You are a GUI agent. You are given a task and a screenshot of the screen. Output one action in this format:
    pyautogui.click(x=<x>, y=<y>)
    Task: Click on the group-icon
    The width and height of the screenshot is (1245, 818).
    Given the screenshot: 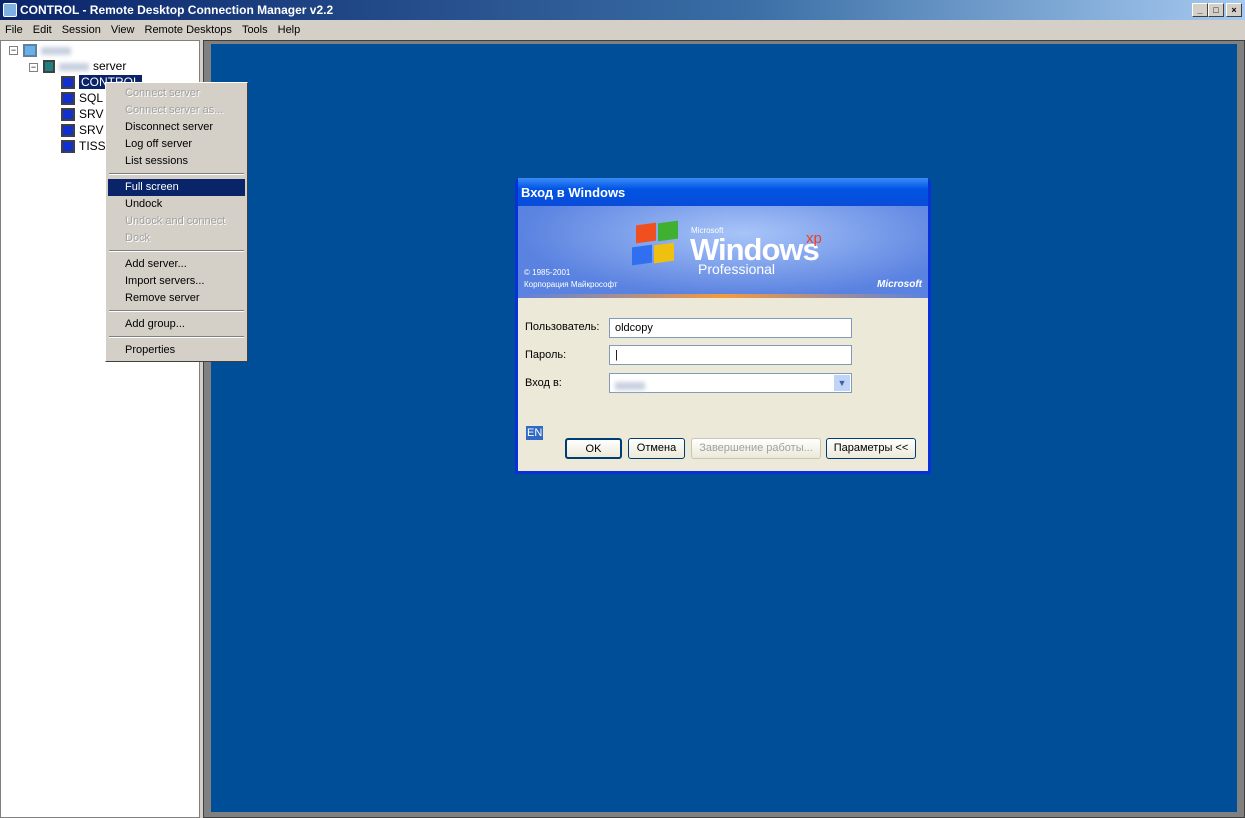 What is the action you would take?
    pyautogui.click(x=49, y=67)
    